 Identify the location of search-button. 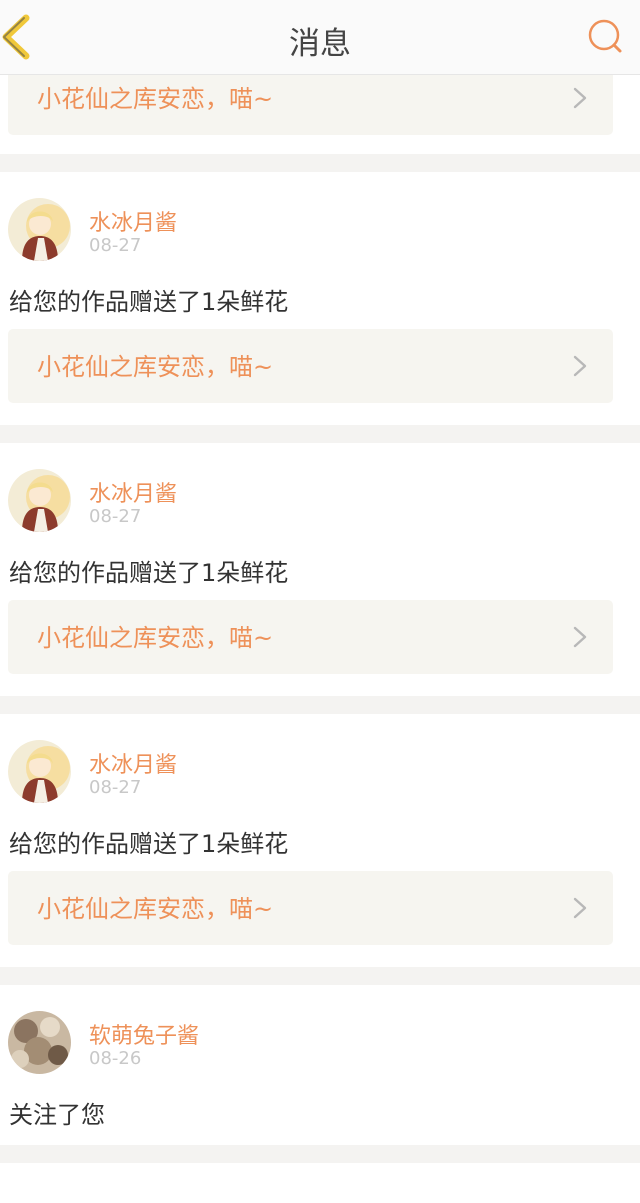
(606, 37).